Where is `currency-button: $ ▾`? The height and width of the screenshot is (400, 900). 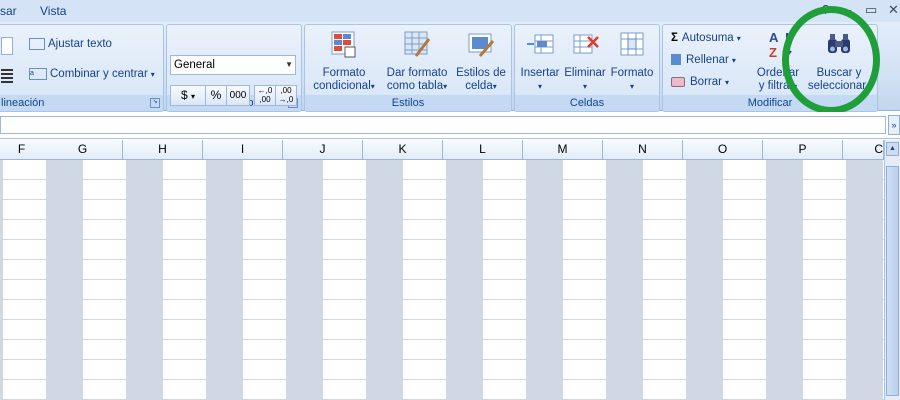
currency-button: $ ▾ is located at coordinates (188, 95).